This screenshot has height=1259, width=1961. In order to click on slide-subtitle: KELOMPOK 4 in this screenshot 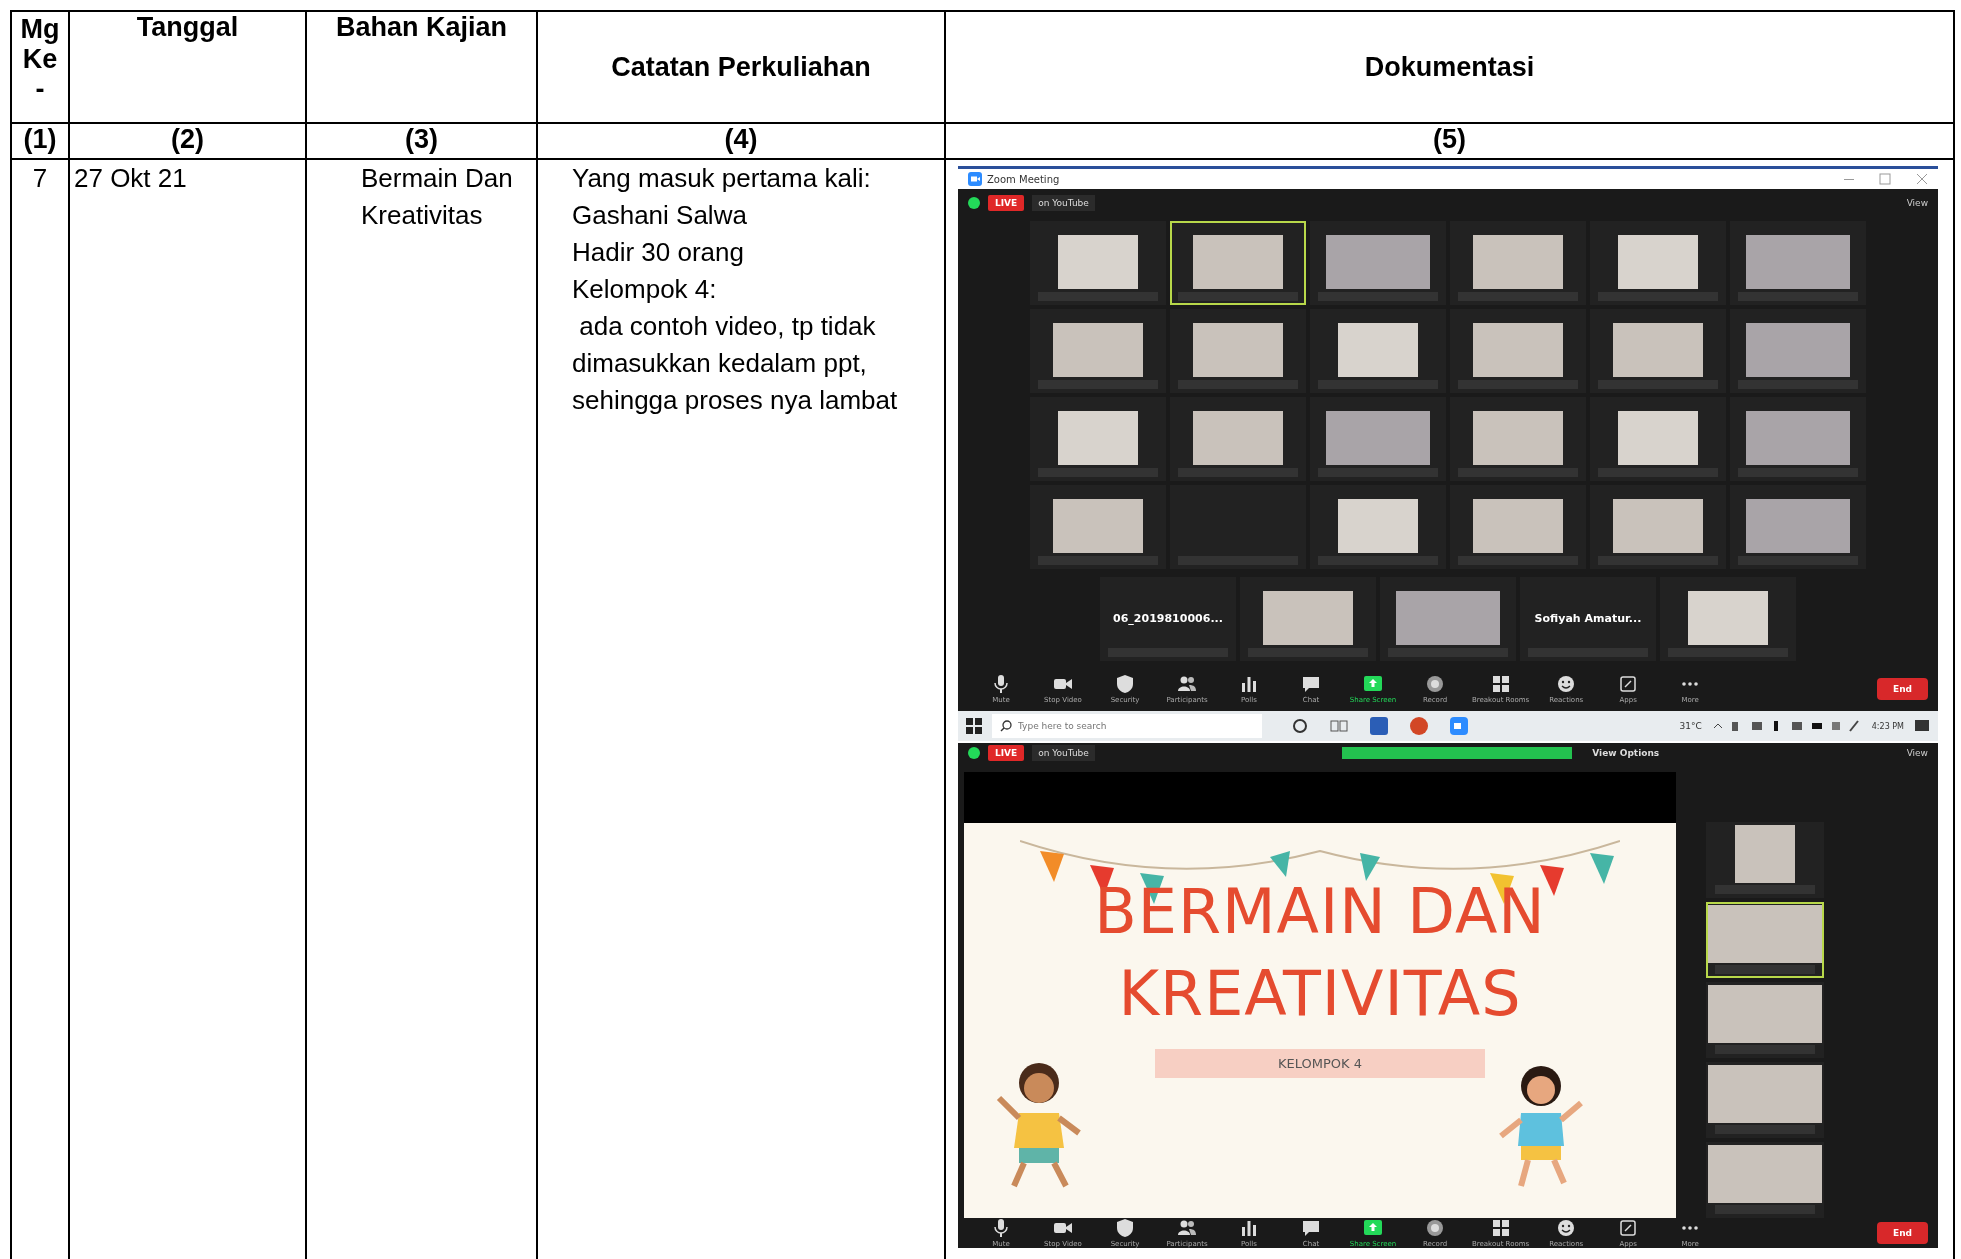, I will do `click(1320, 1063)`.